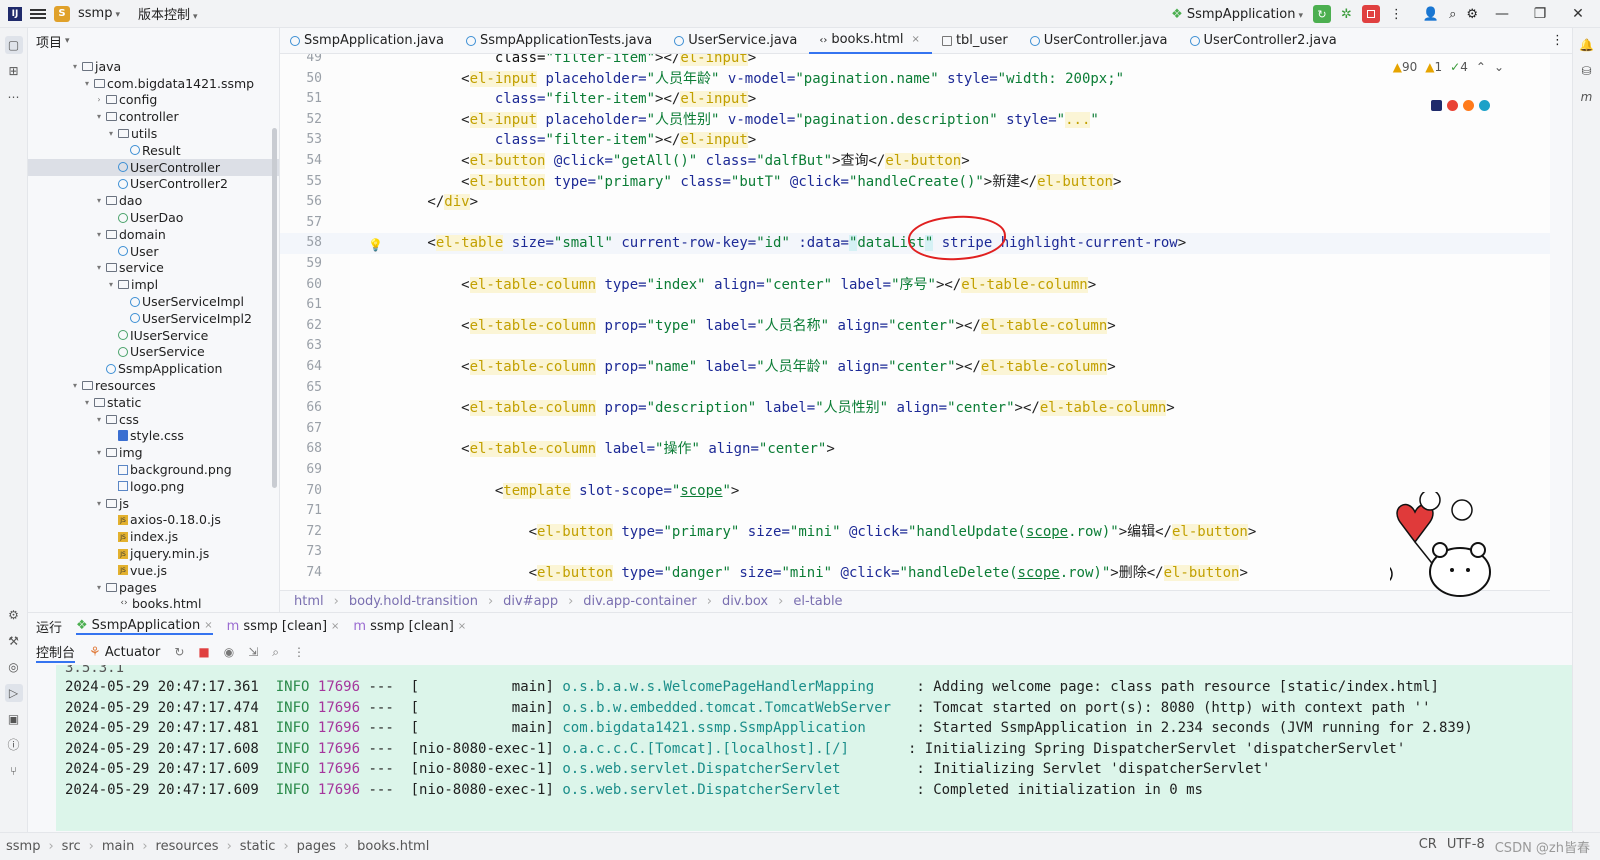  What do you see at coordinates (179, 652) in the screenshot?
I see `rerun-icon: ↻` at bounding box center [179, 652].